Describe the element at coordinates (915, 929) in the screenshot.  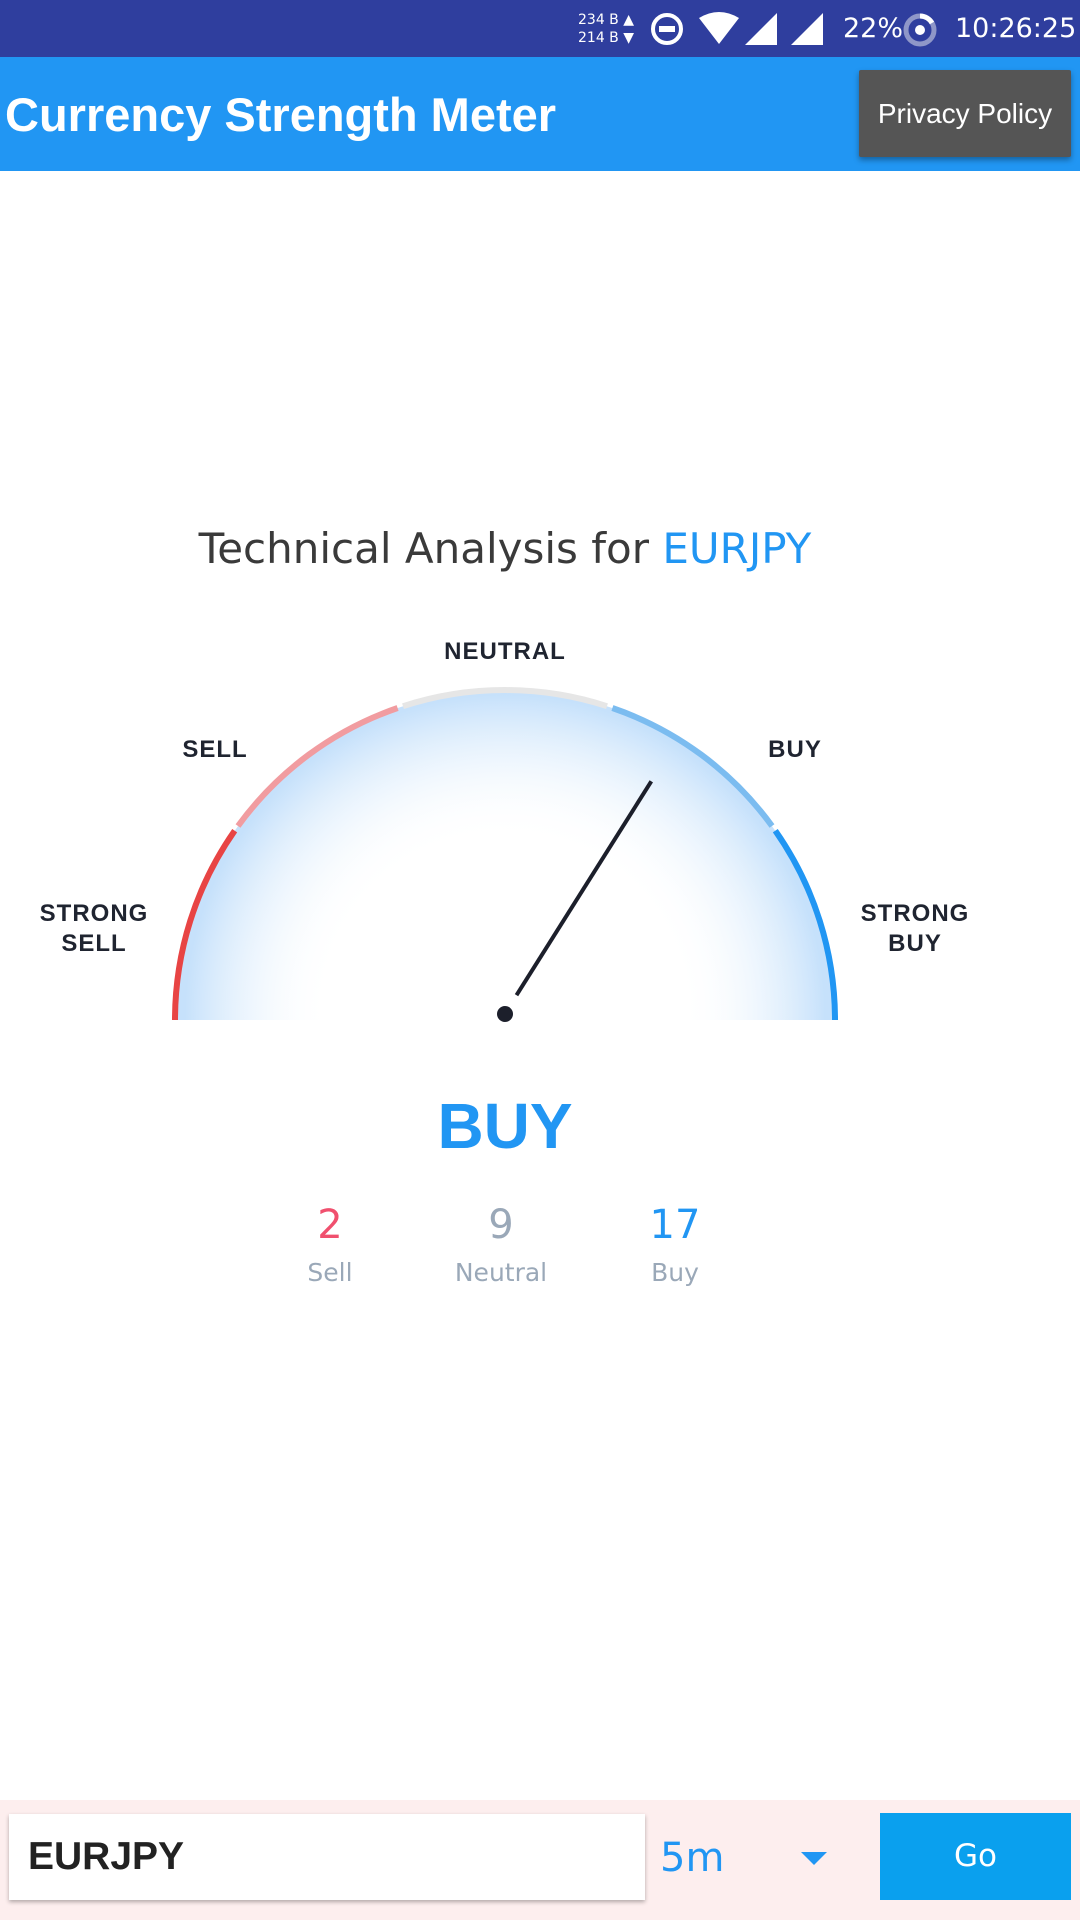
I see `gauge-label-strong-buy: STRONG BUY` at that location.